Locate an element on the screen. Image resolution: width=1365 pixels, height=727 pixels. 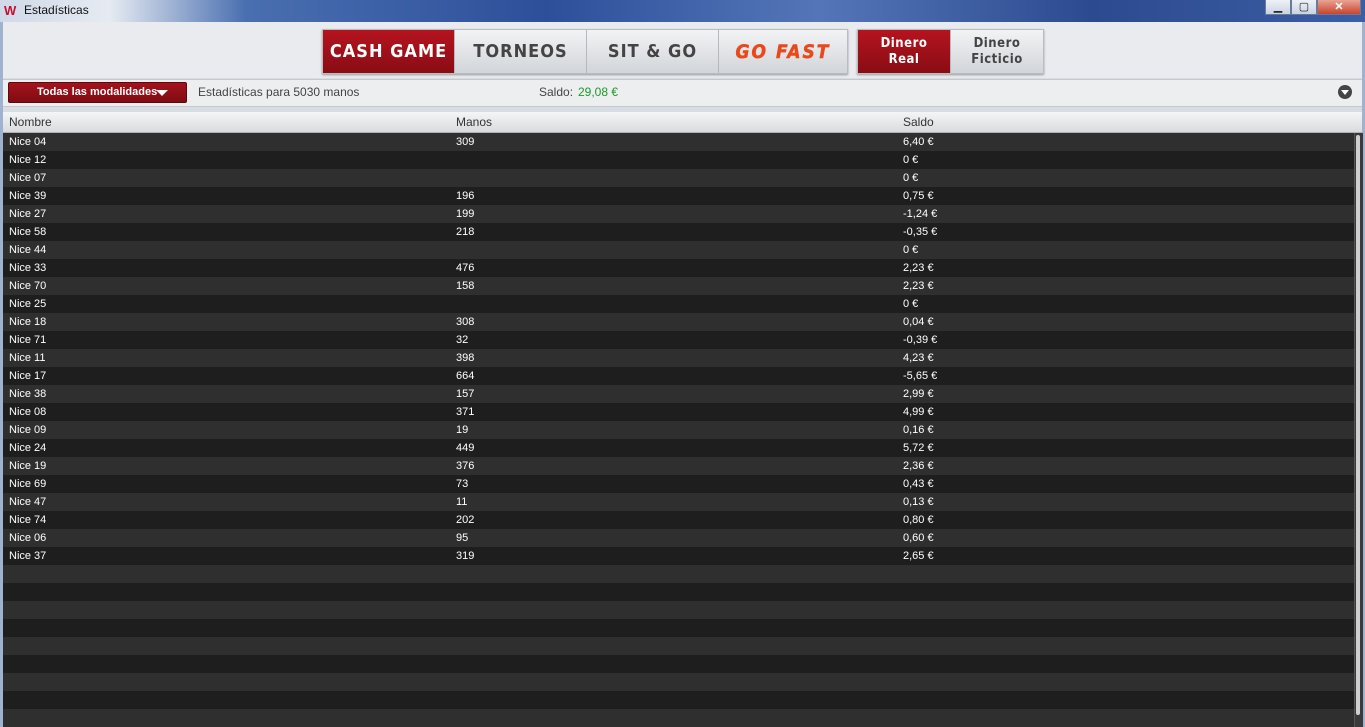
column-header-hands: Manos is located at coordinates (474, 122).